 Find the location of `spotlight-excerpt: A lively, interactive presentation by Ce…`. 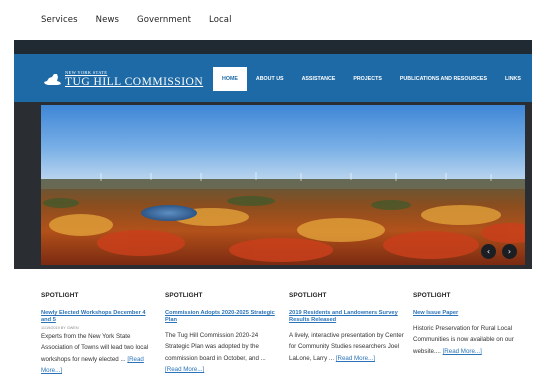

spotlight-excerpt: A lively, interactive presentation by Ce… is located at coordinates (347, 347).